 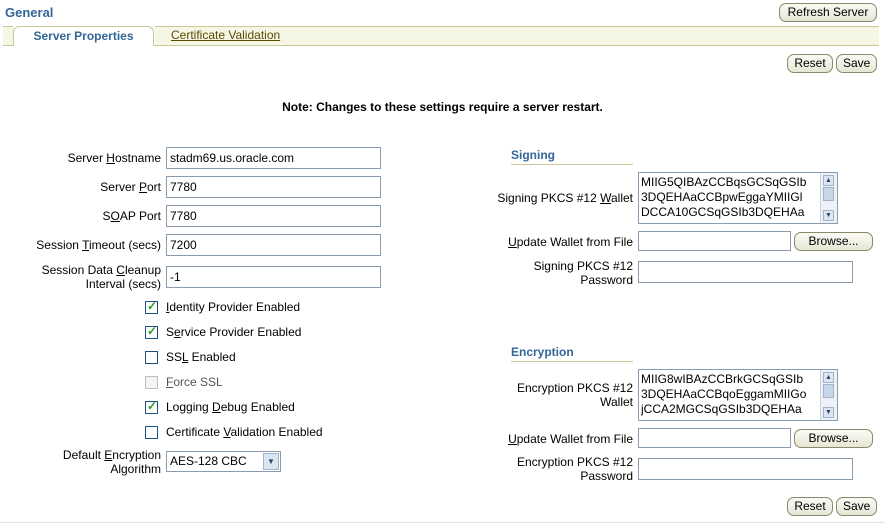 What do you see at coordinates (225, 35) in the screenshot?
I see `tab-certificate-validation: Certificate Validation` at bounding box center [225, 35].